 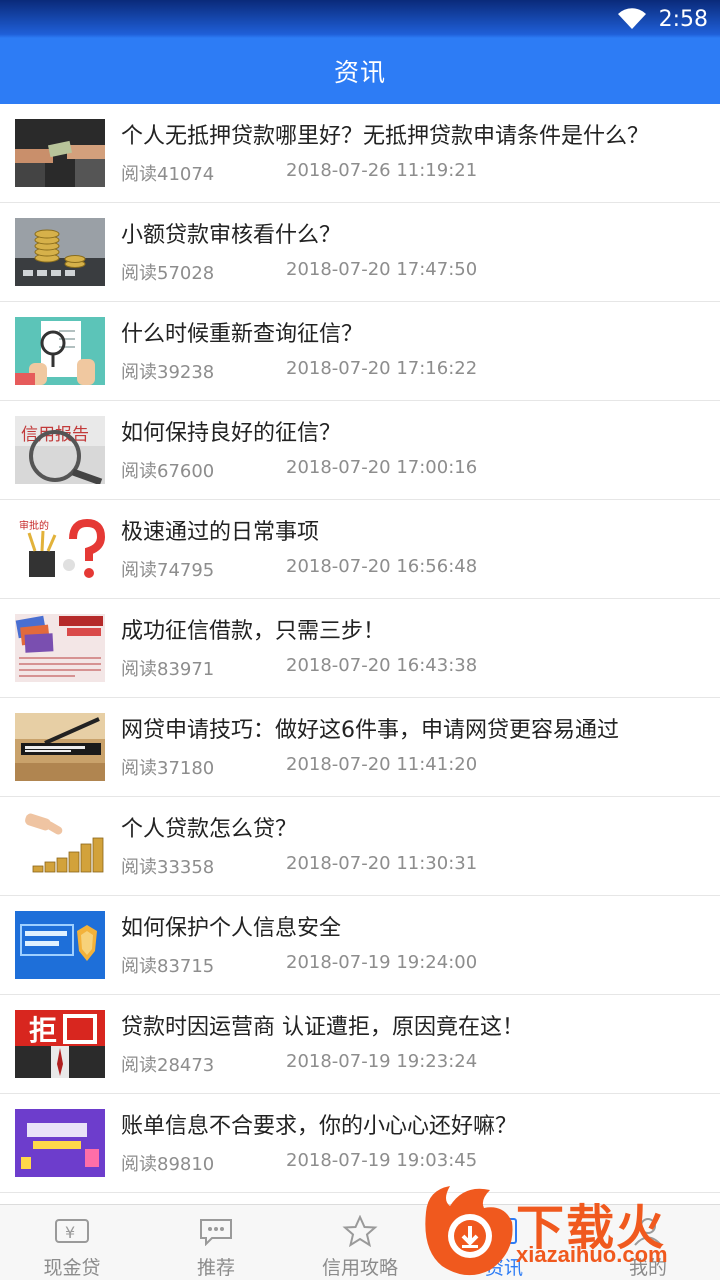 What do you see at coordinates (168, 867) in the screenshot?
I see `news-read-count: 阅读33358` at bounding box center [168, 867].